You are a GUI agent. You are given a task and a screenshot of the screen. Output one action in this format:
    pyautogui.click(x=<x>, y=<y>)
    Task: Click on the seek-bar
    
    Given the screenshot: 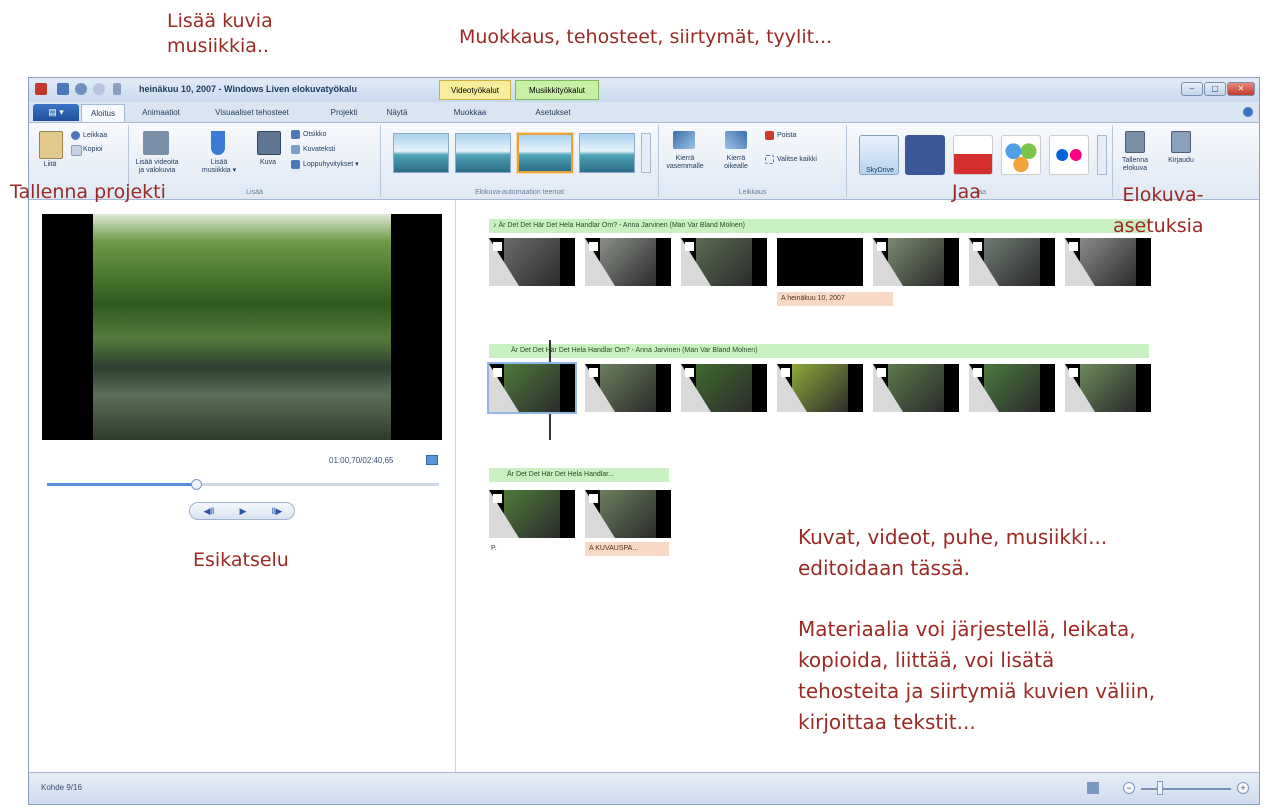 What is the action you would take?
    pyautogui.click(x=243, y=484)
    